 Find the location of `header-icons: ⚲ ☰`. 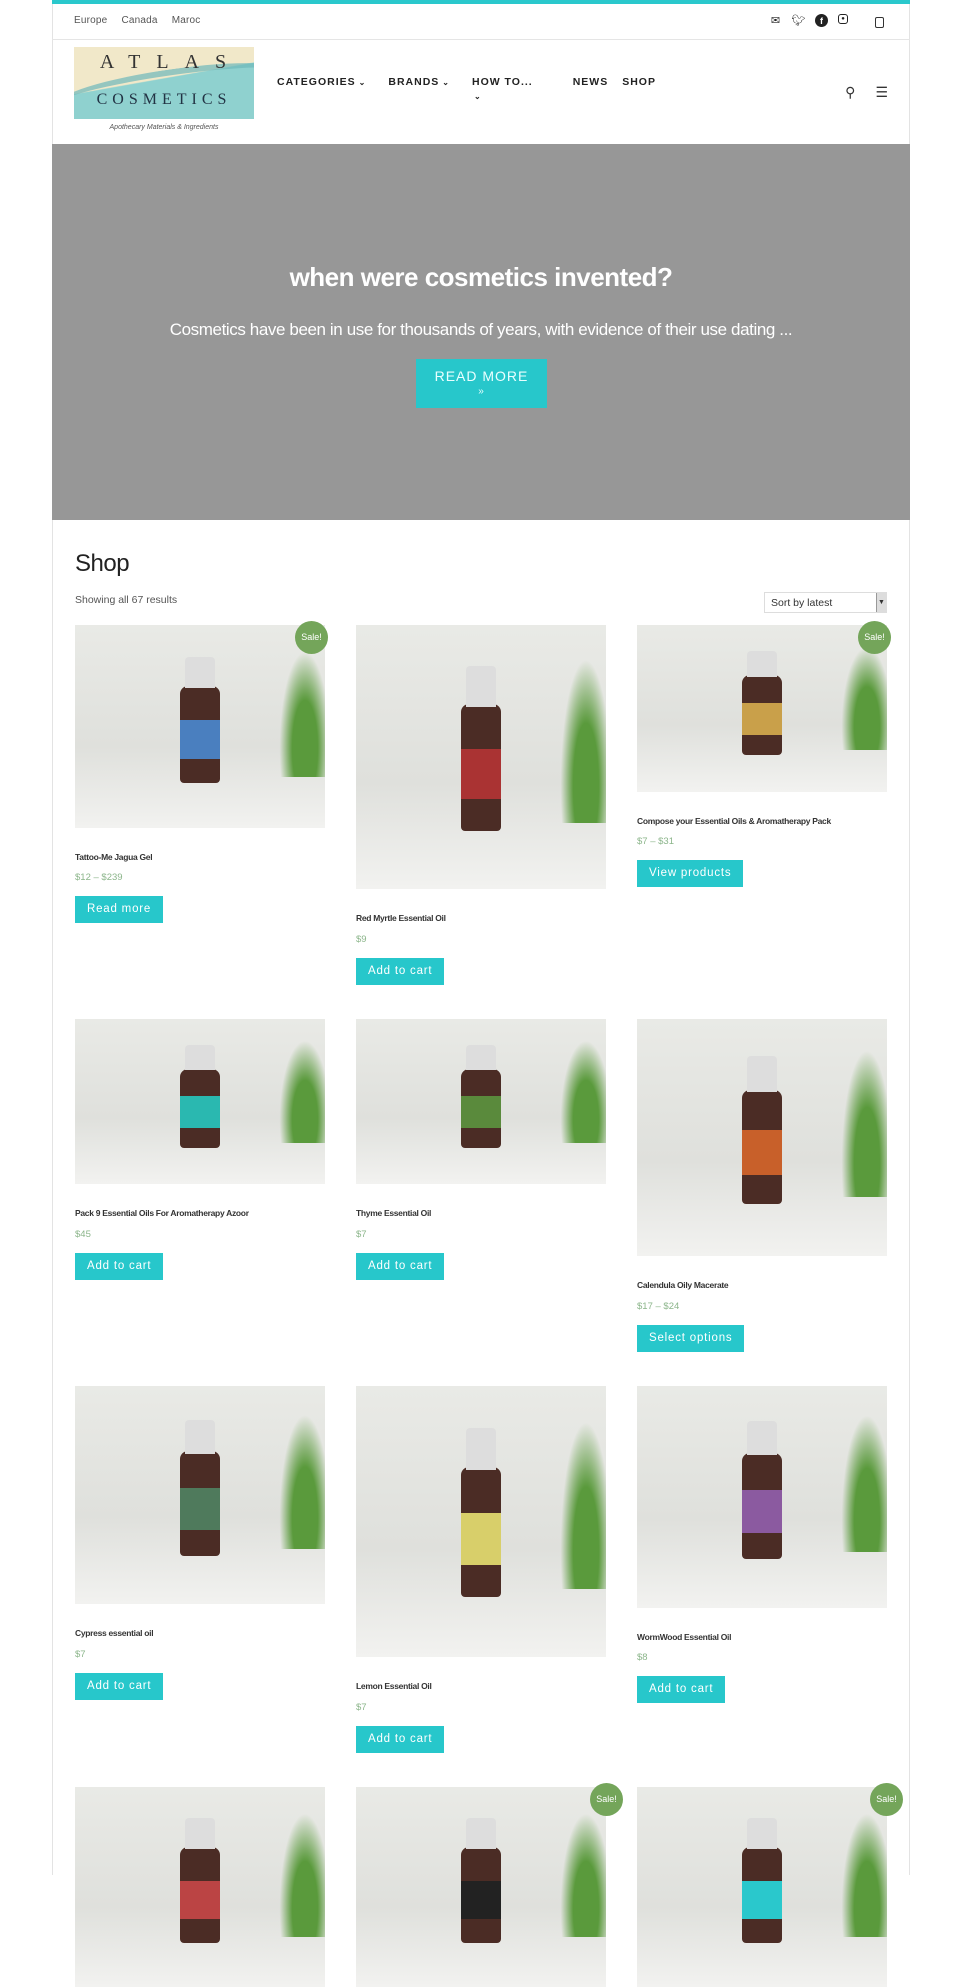

header-icons: ⚲ ☰ is located at coordinates (866, 92).